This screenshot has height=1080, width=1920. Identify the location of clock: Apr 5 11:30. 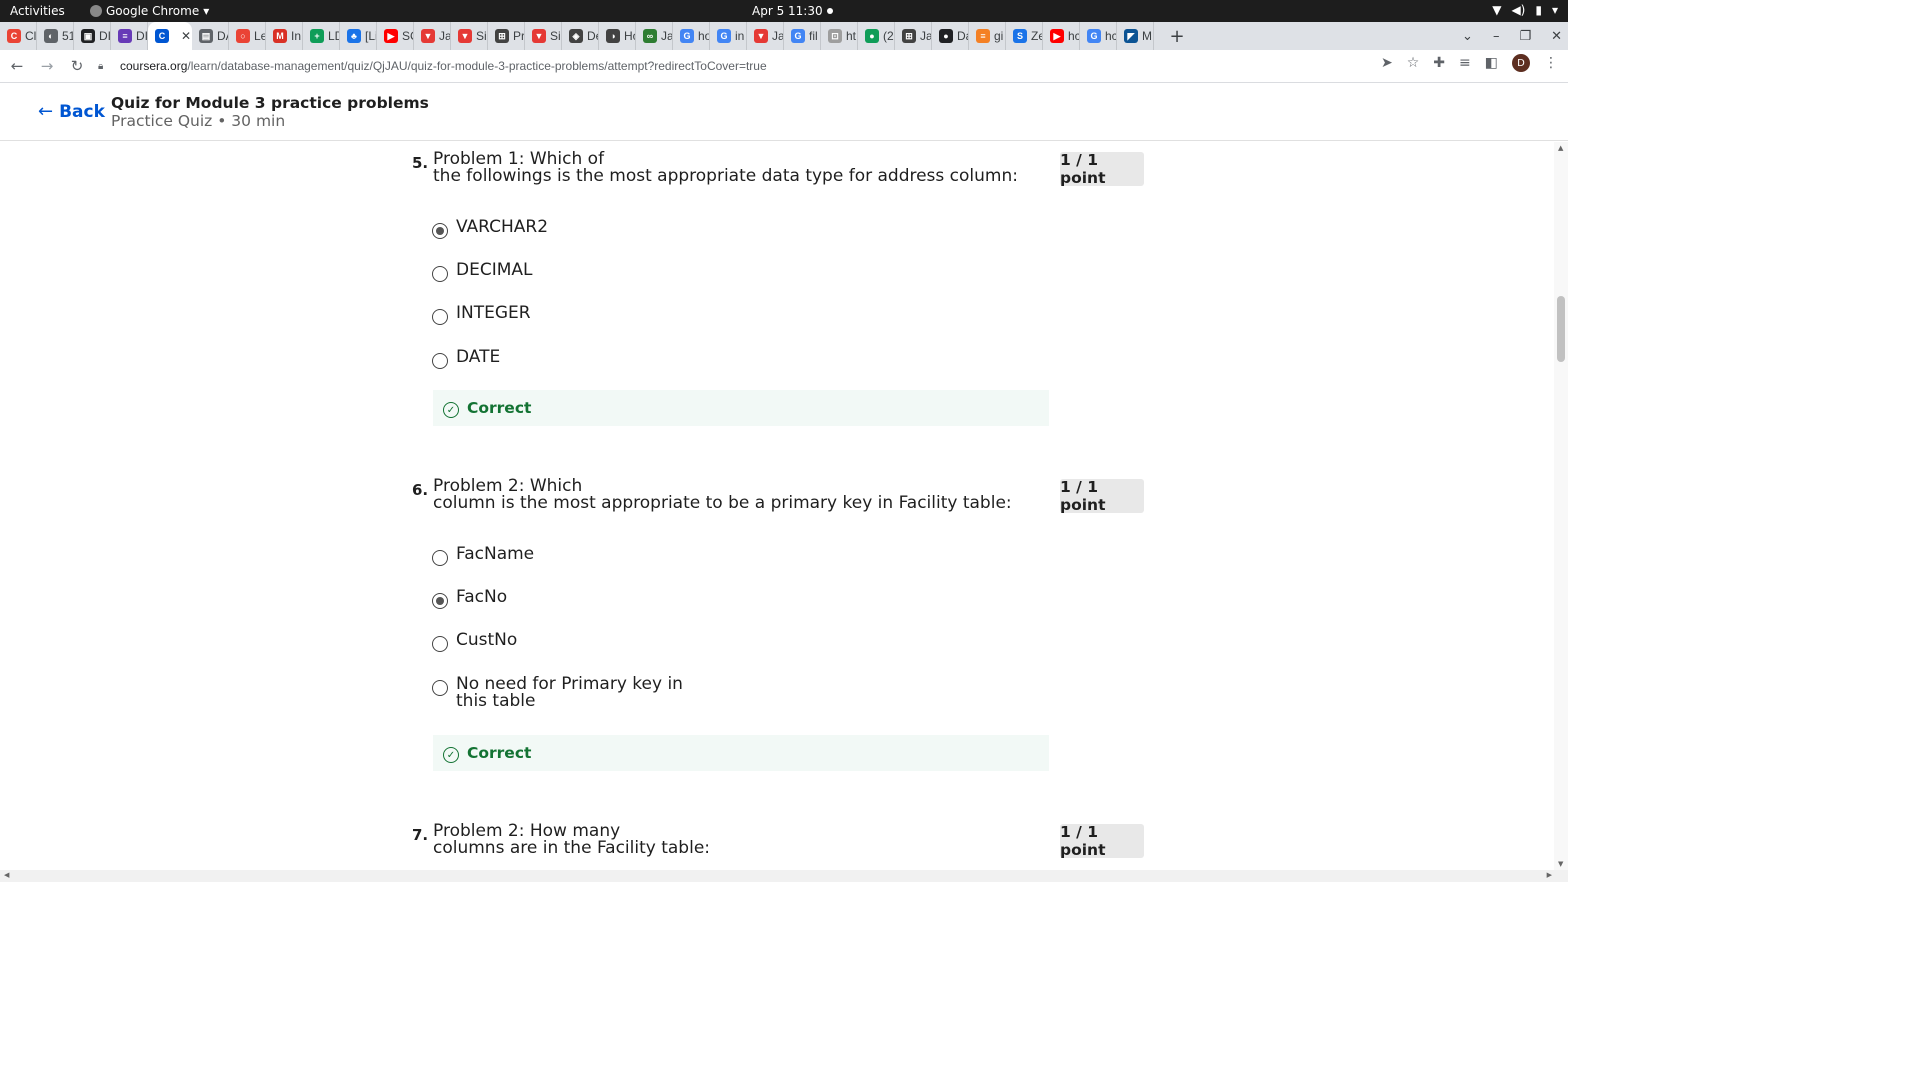
(787, 11).